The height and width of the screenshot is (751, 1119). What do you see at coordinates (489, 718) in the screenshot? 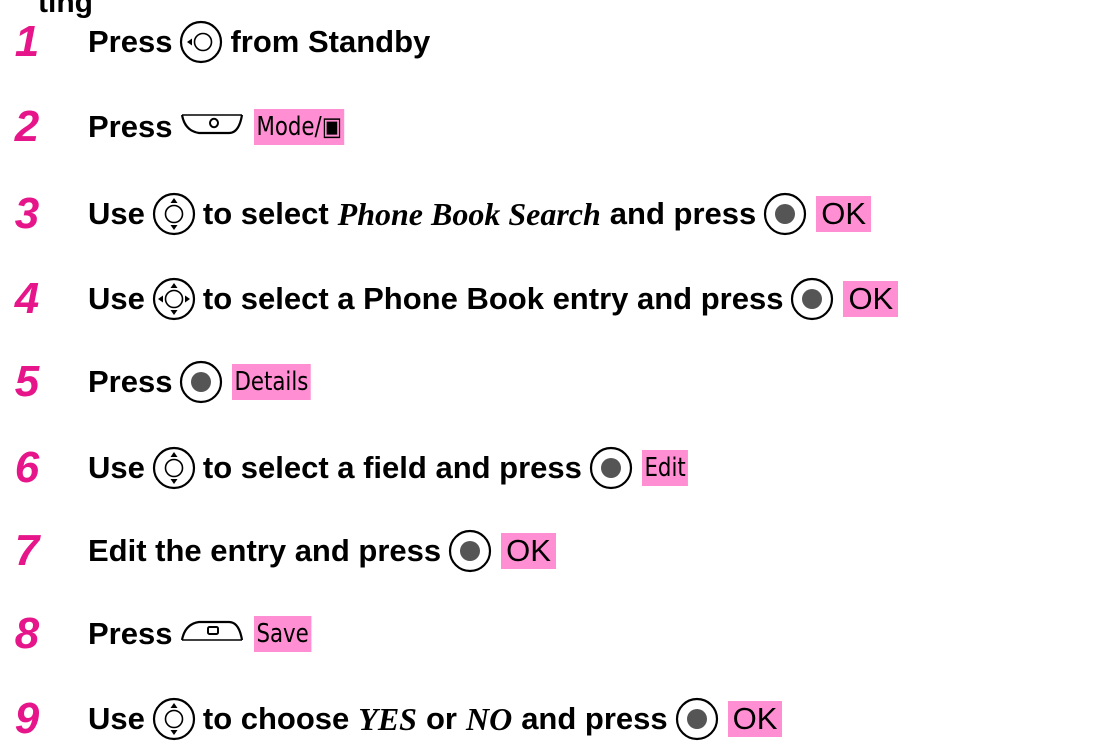
I see `menu-option-text: NO` at bounding box center [489, 718].